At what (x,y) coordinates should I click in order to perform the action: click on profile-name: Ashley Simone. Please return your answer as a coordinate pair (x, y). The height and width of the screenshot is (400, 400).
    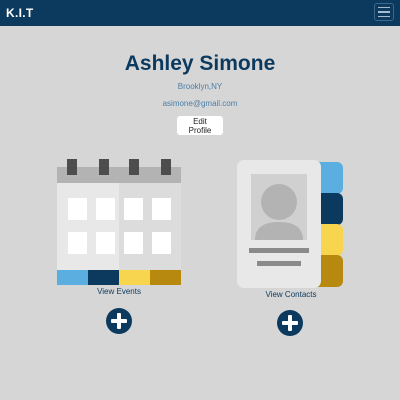
    Looking at the image, I should click on (200, 63).